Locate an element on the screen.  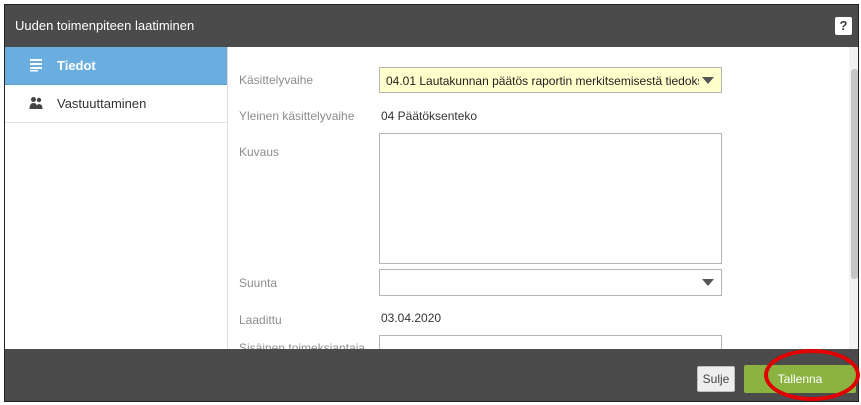
kasittelyvaihe-label: Käsittelyvaihe is located at coordinates (276, 80).